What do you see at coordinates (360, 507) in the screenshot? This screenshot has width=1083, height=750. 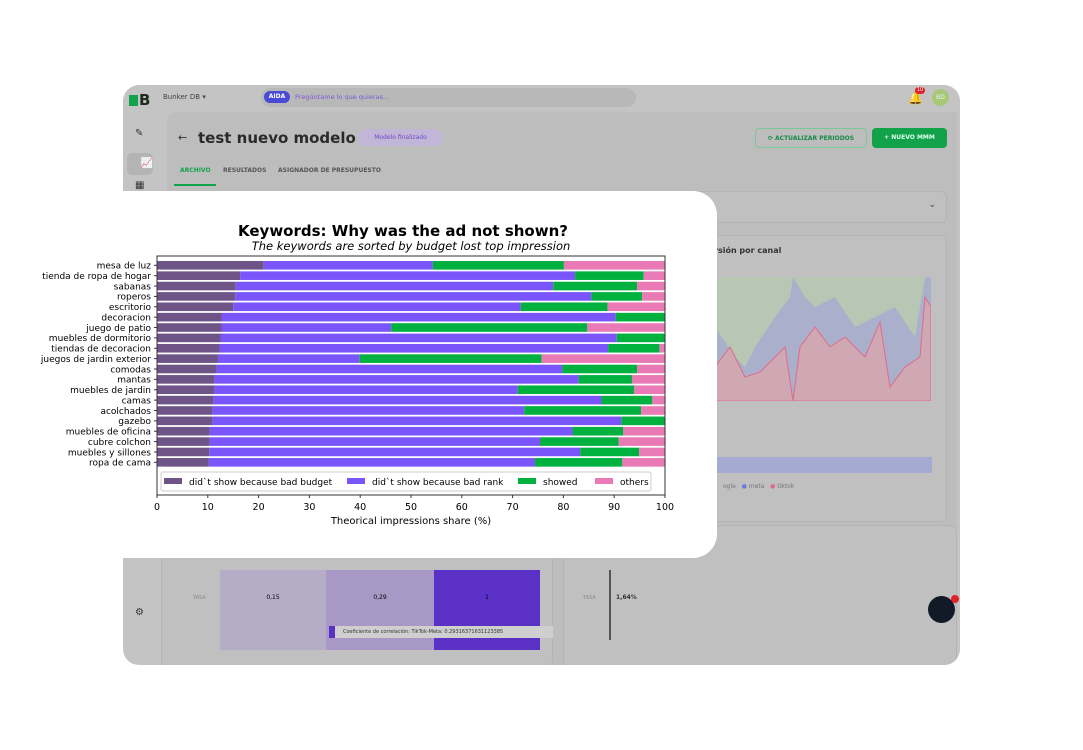 I see `x-tick-label: 40` at bounding box center [360, 507].